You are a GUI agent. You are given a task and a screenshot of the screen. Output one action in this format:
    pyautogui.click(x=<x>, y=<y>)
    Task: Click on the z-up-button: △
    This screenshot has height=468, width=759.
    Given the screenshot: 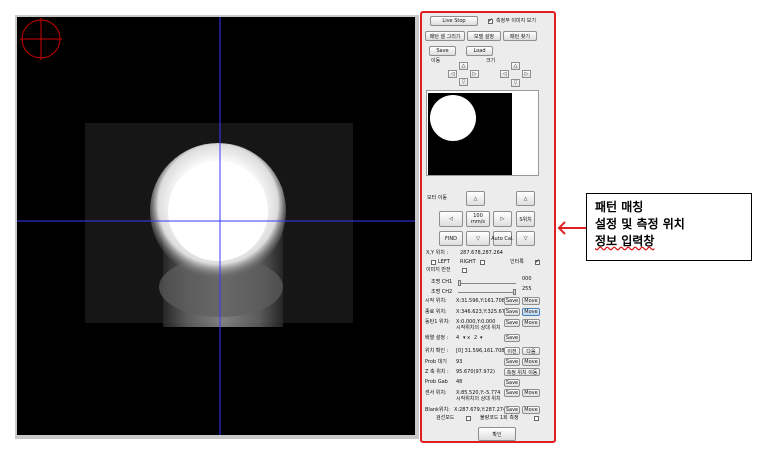 What is the action you would take?
    pyautogui.click(x=525, y=198)
    